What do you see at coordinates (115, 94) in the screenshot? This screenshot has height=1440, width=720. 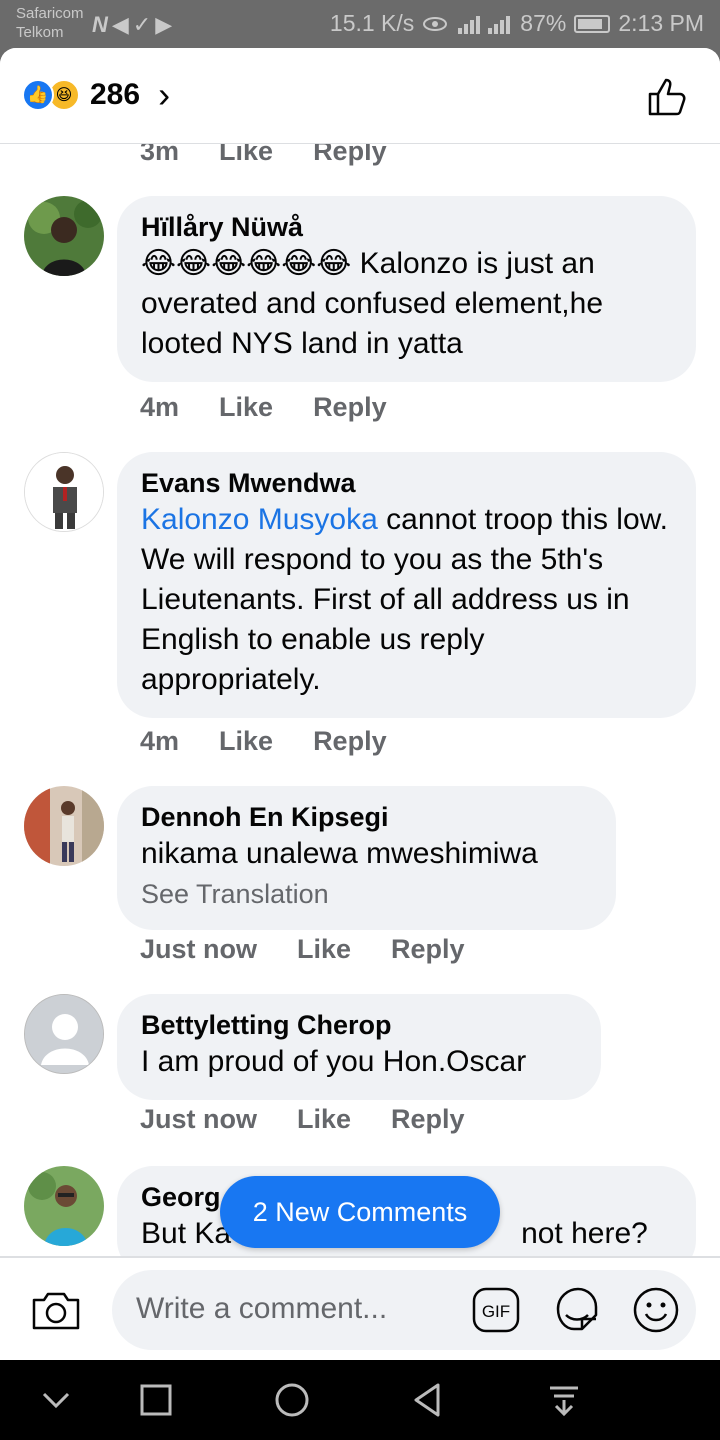 I see `reaction-count: 286` at bounding box center [115, 94].